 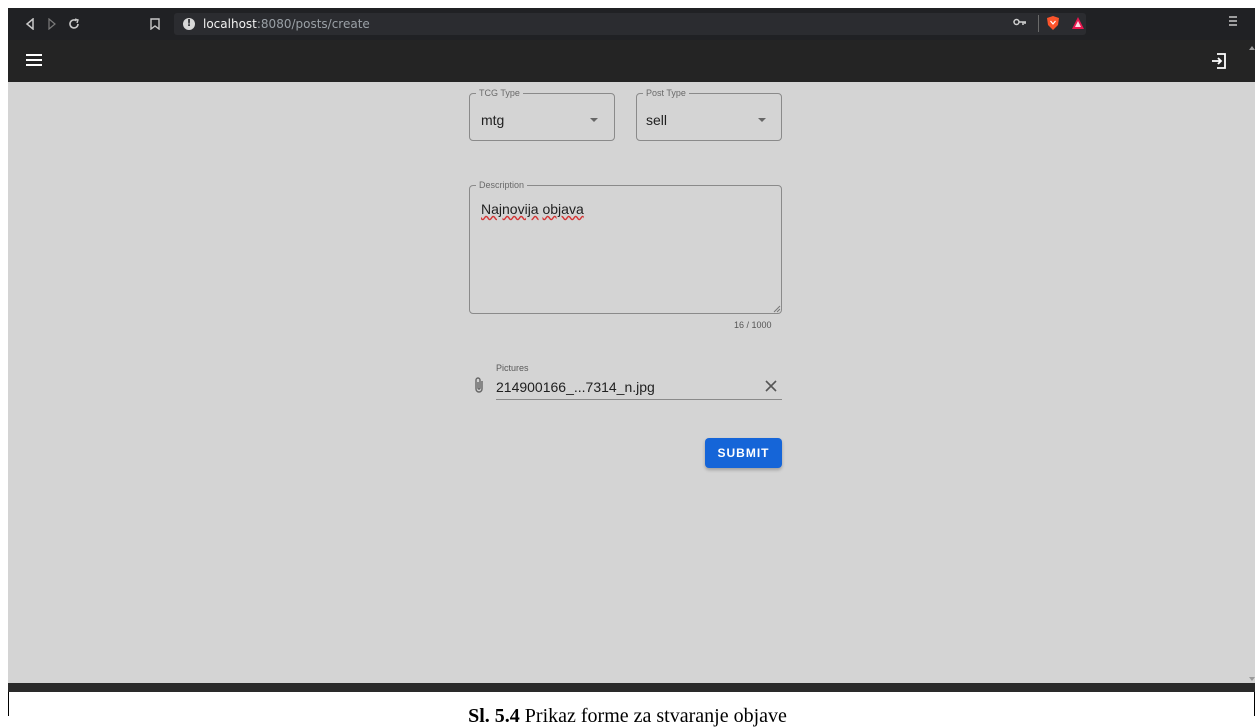 What do you see at coordinates (631, 687) in the screenshot?
I see `bottom-bar` at bounding box center [631, 687].